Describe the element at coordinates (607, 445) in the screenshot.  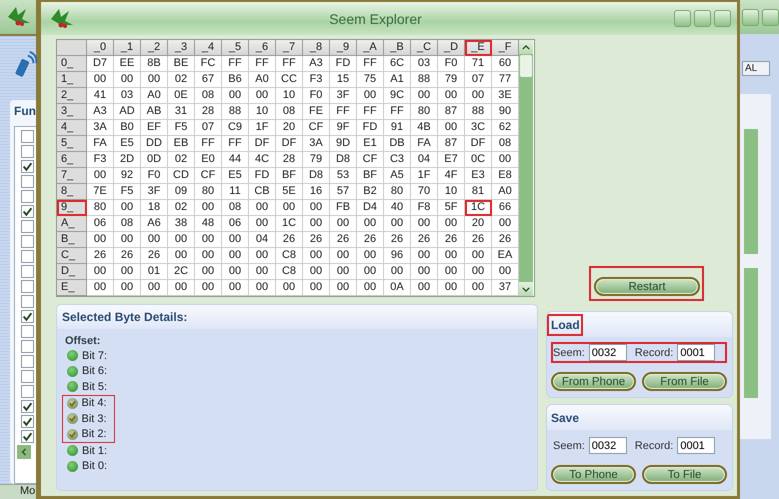
I see `seem-field: 0032` at that location.